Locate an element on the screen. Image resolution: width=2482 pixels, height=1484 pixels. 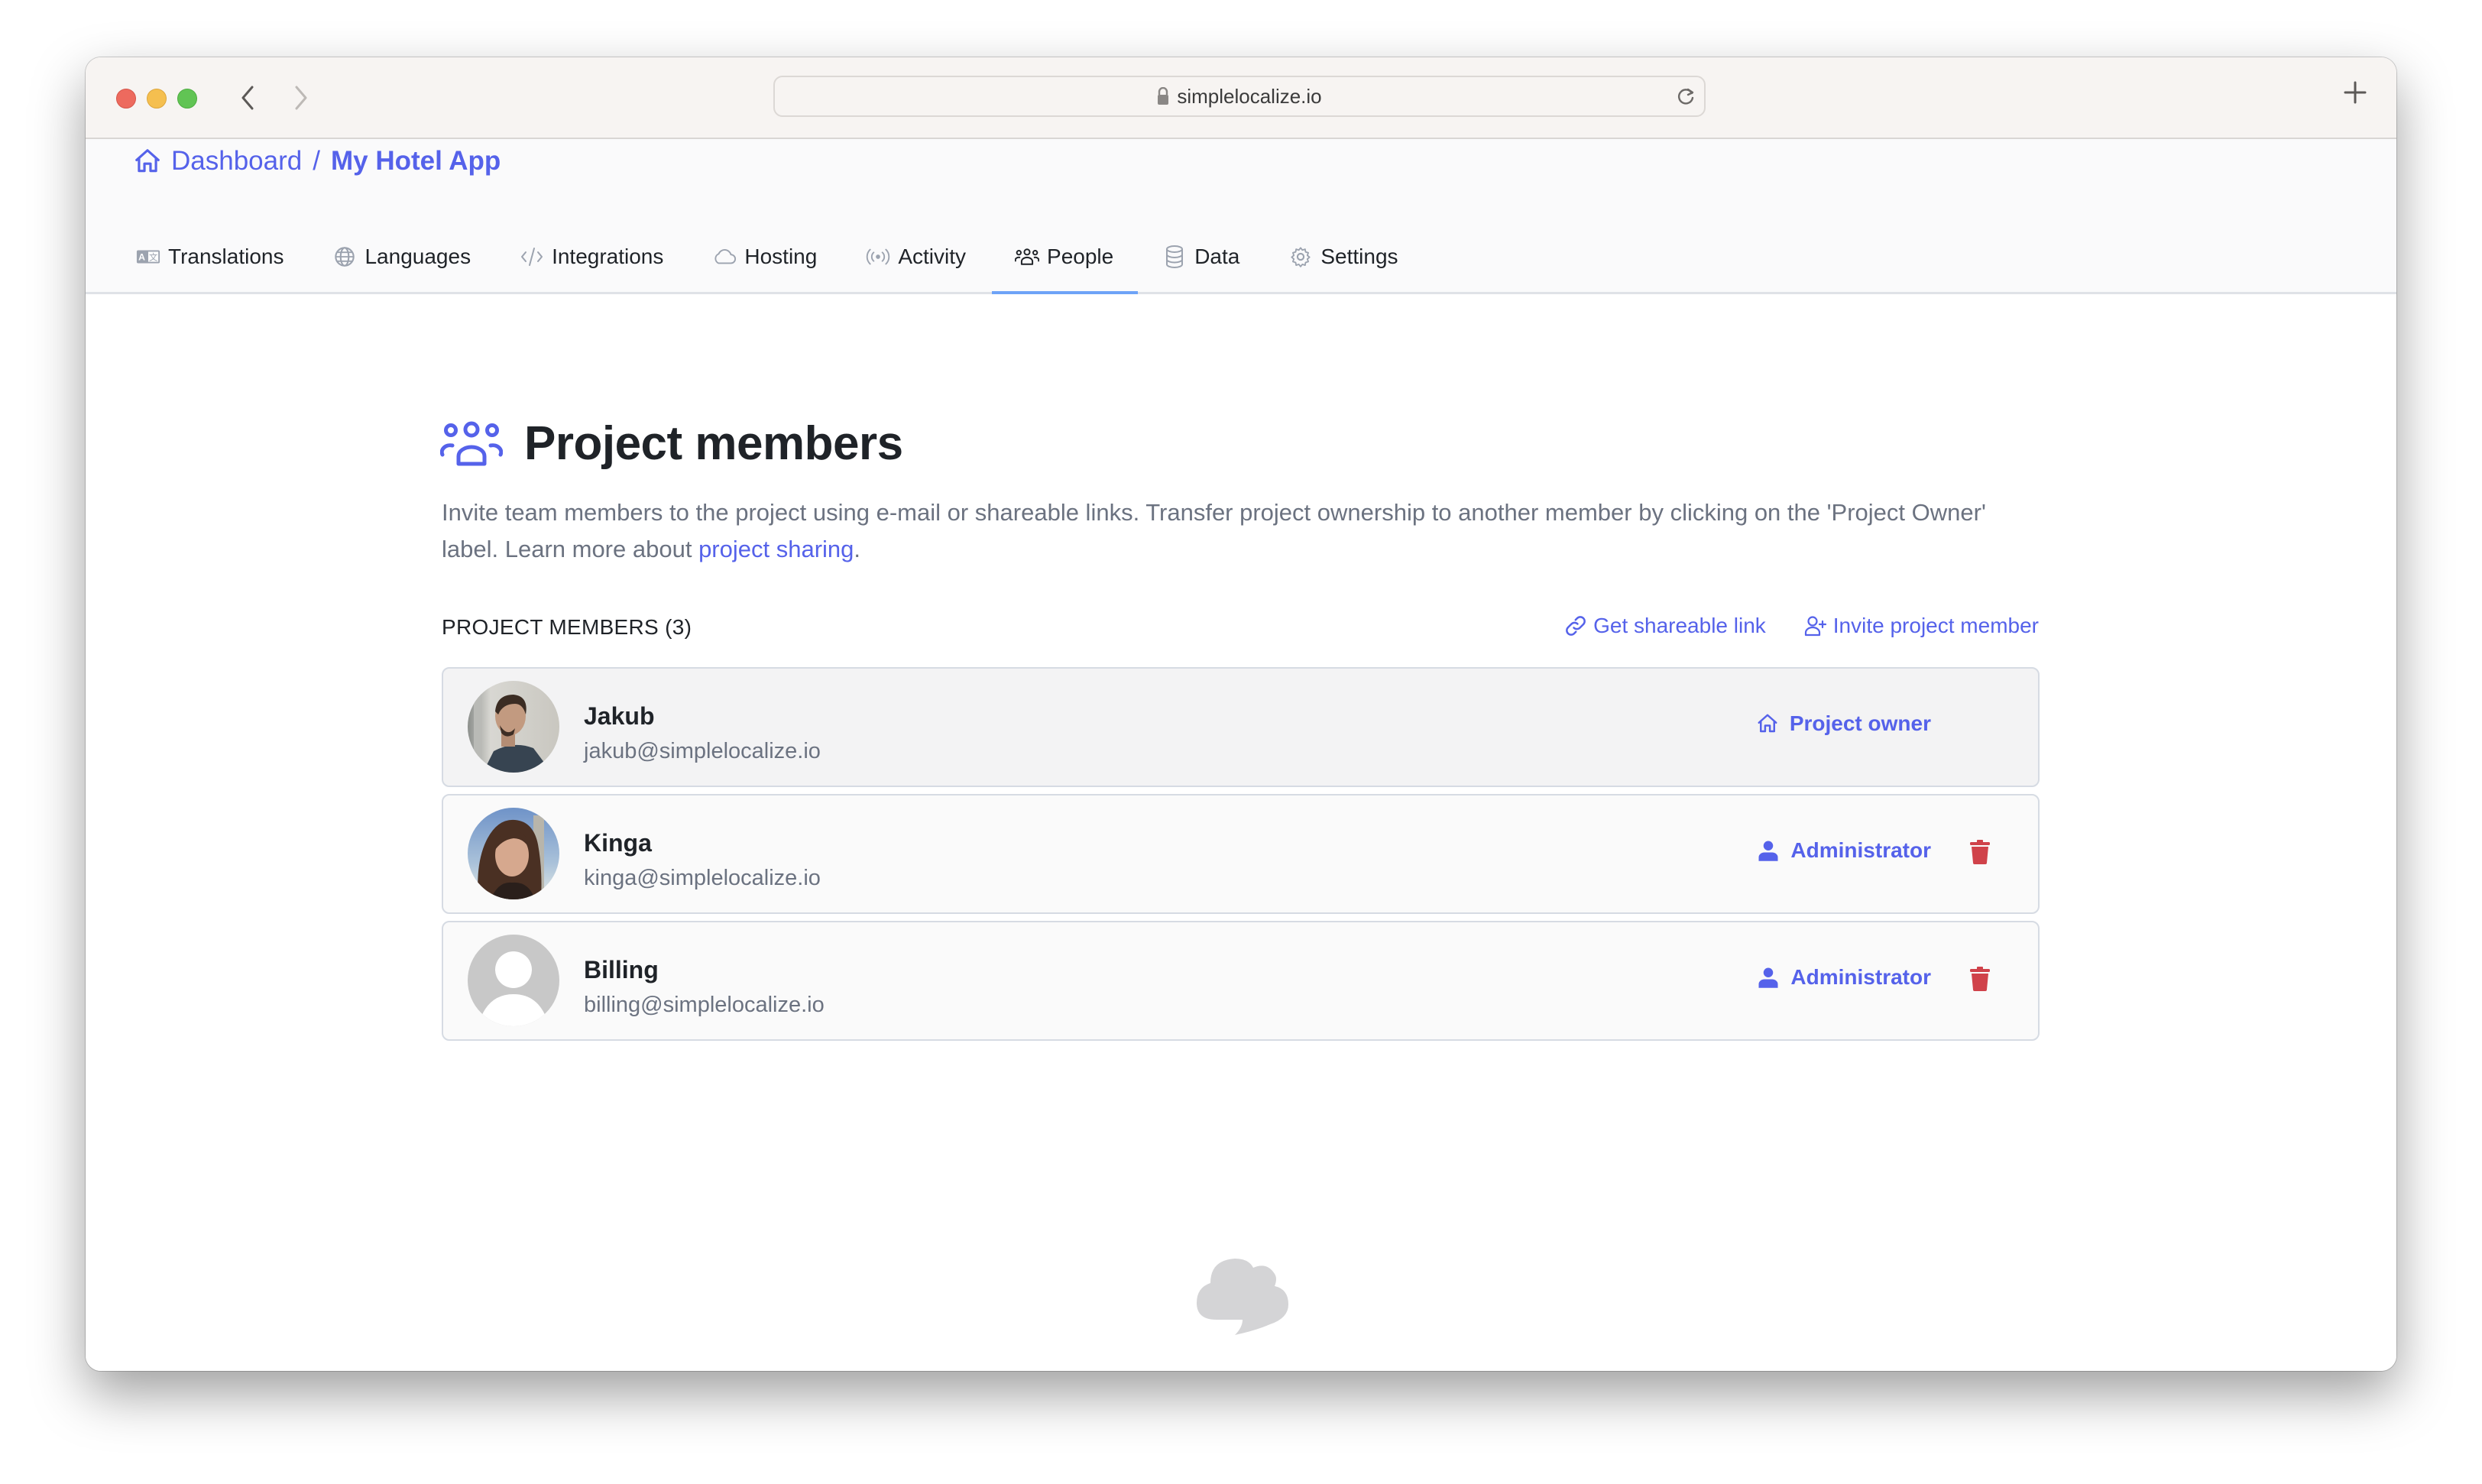
member-email: billing@simplelocalize.io is located at coordinates (704, 1005).